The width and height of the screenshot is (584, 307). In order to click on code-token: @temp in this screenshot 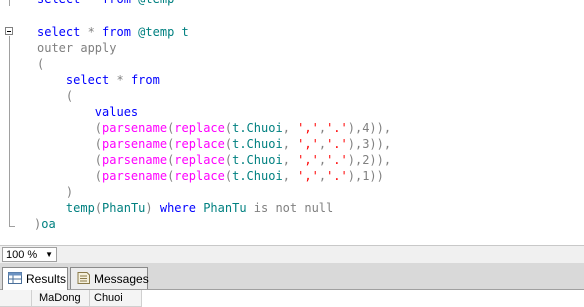, I will do `click(152, 3)`.